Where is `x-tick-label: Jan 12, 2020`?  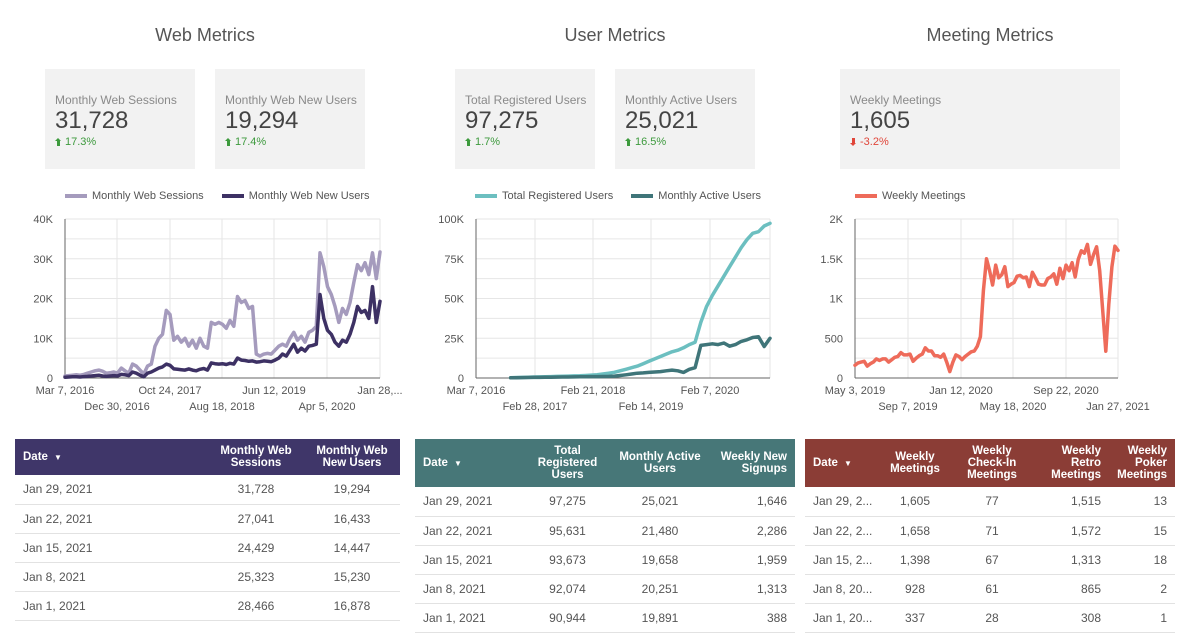
x-tick-label: Jan 12, 2020 is located at coordinates (961, 391).